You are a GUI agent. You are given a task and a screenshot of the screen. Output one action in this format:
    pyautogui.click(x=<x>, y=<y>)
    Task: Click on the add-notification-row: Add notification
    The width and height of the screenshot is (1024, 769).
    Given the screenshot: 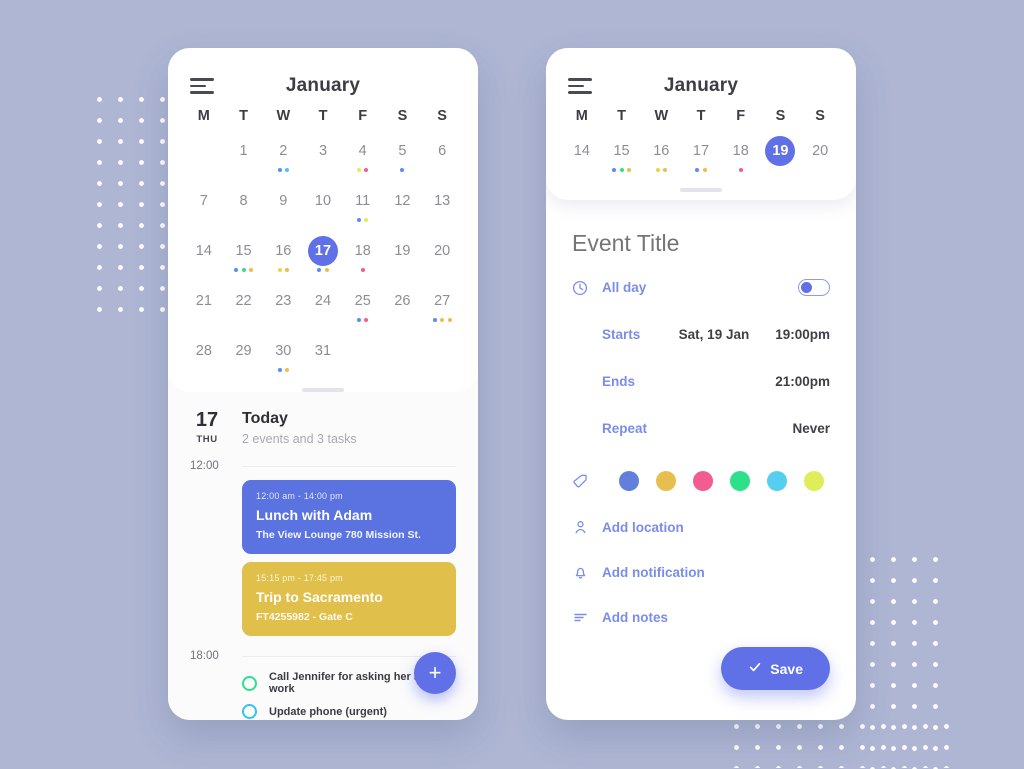 What is the action you would take?
    pyautogui.click(x=701, y=572)
    